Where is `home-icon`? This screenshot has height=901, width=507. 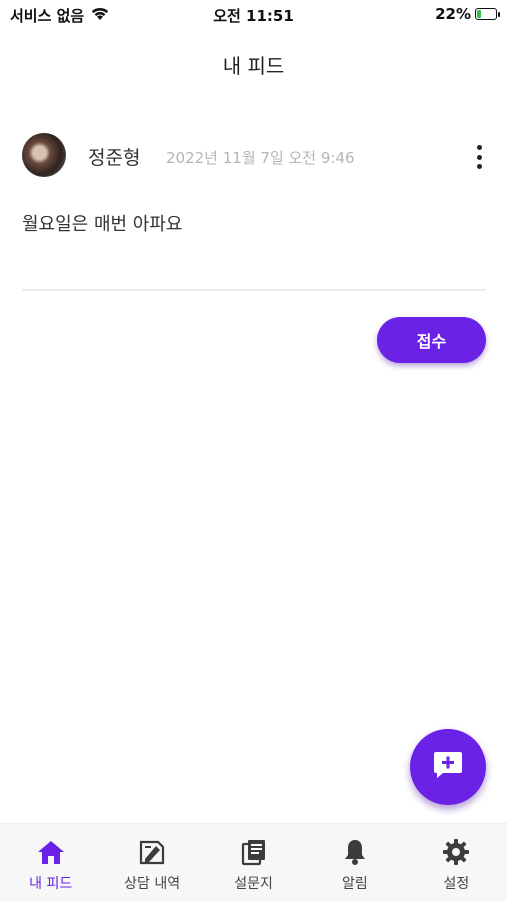 home-icon is located at coordinates (51, 852).